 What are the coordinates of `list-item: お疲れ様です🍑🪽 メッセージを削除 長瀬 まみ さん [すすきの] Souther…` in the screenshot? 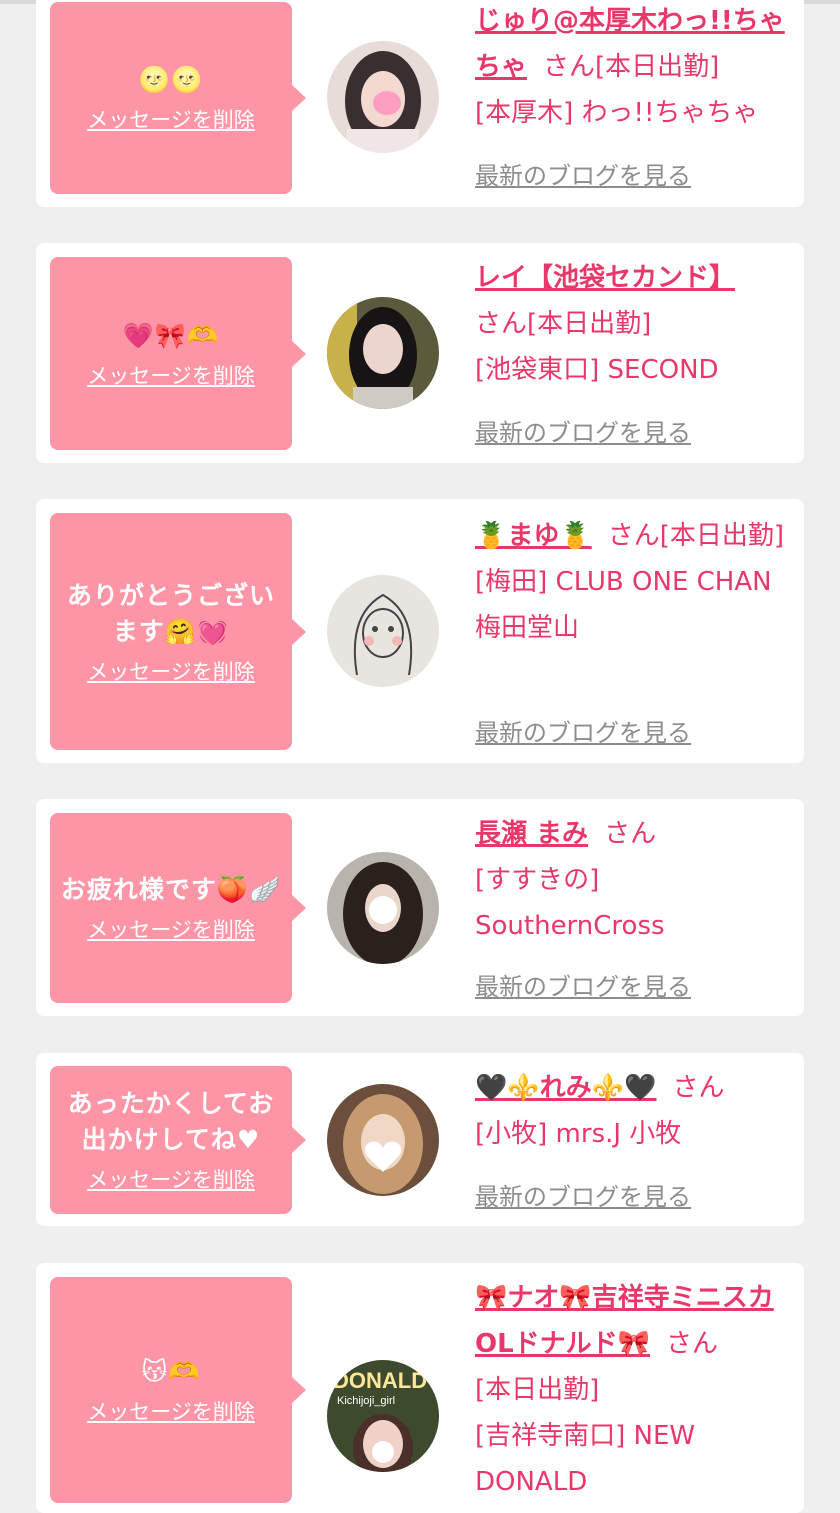 It's located at (420, 907).